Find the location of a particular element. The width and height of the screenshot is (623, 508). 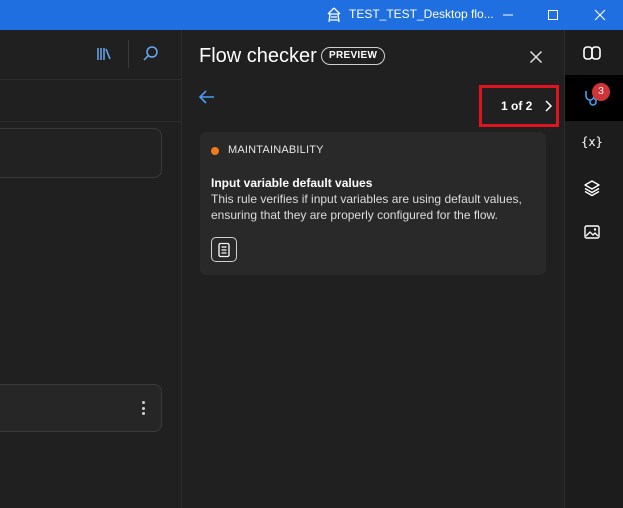

next-page-icon is located at coordinates (548, 106).